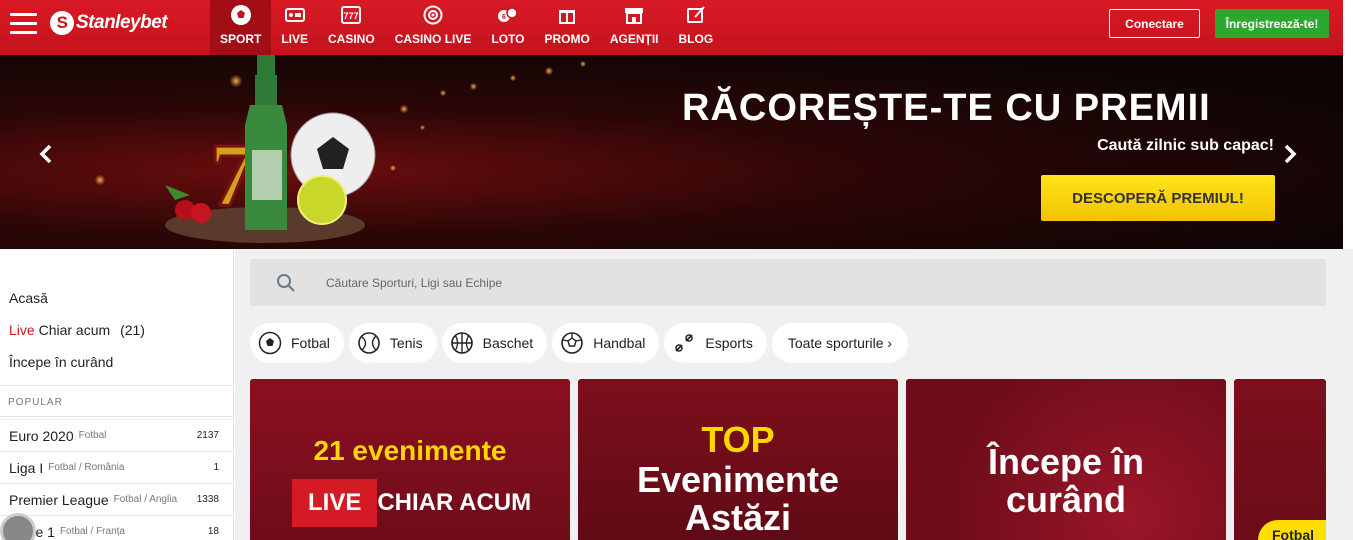 This screenshot has height=540, width=1353. What do you see at coordinates (1292, 530) in the screenshot?
I see `football-badge: Fotbal` at bounding box center [1292, 530].